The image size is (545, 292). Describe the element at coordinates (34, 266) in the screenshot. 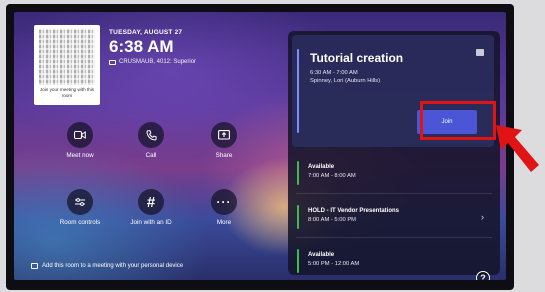

I see `cast-device-icon` at that location.